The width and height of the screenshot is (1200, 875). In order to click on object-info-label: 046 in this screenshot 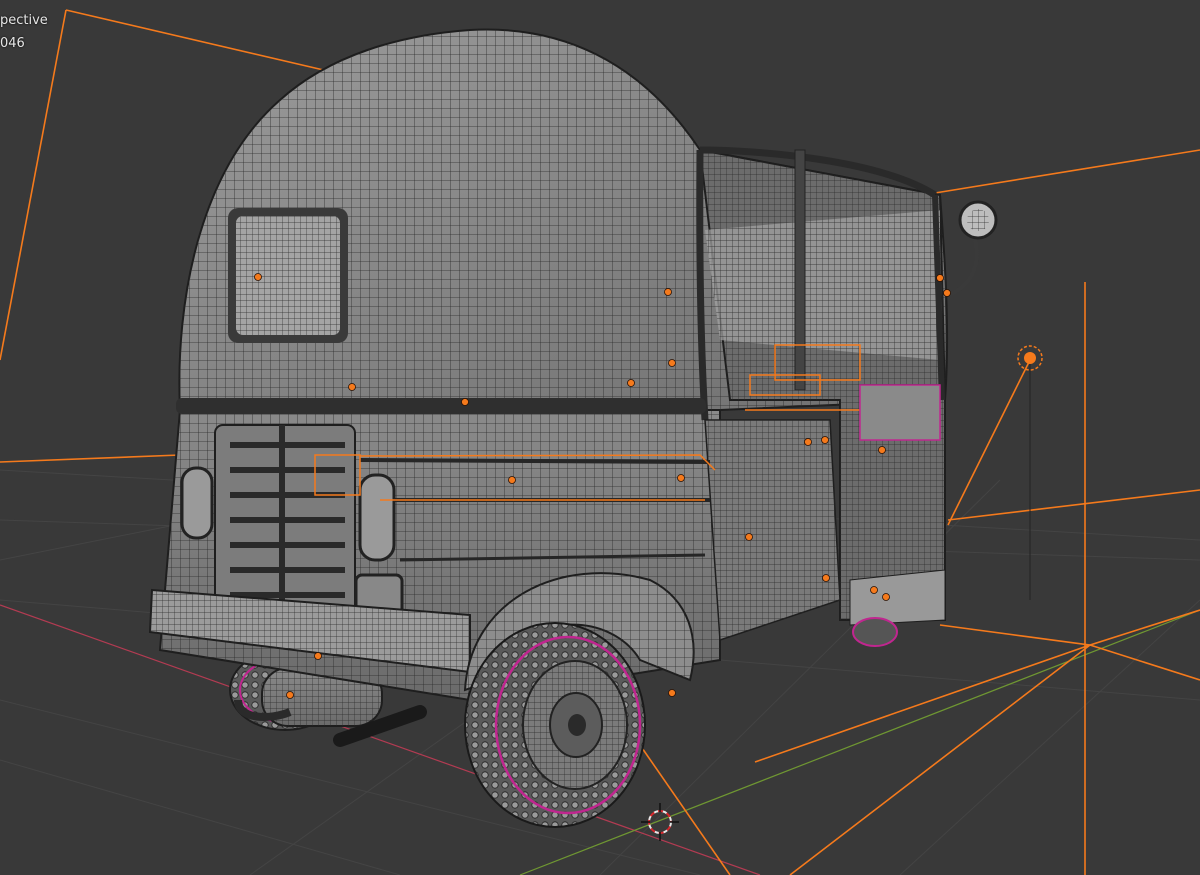, I will do `click(12, 43)`.